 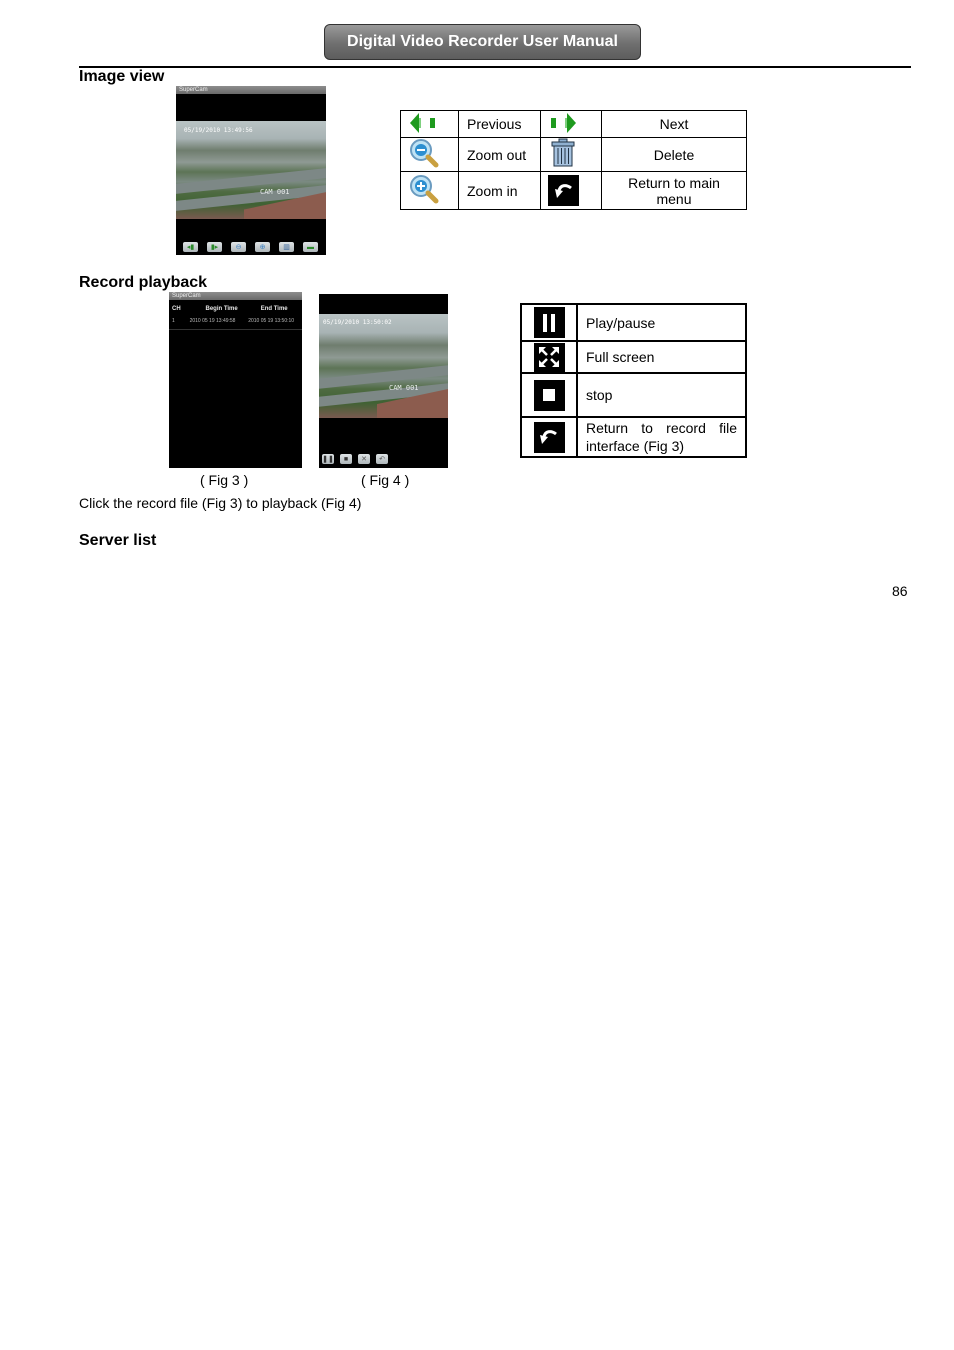 I want to click on legend-label-zoom-in: Zoom in, so click(x=499, y=190).